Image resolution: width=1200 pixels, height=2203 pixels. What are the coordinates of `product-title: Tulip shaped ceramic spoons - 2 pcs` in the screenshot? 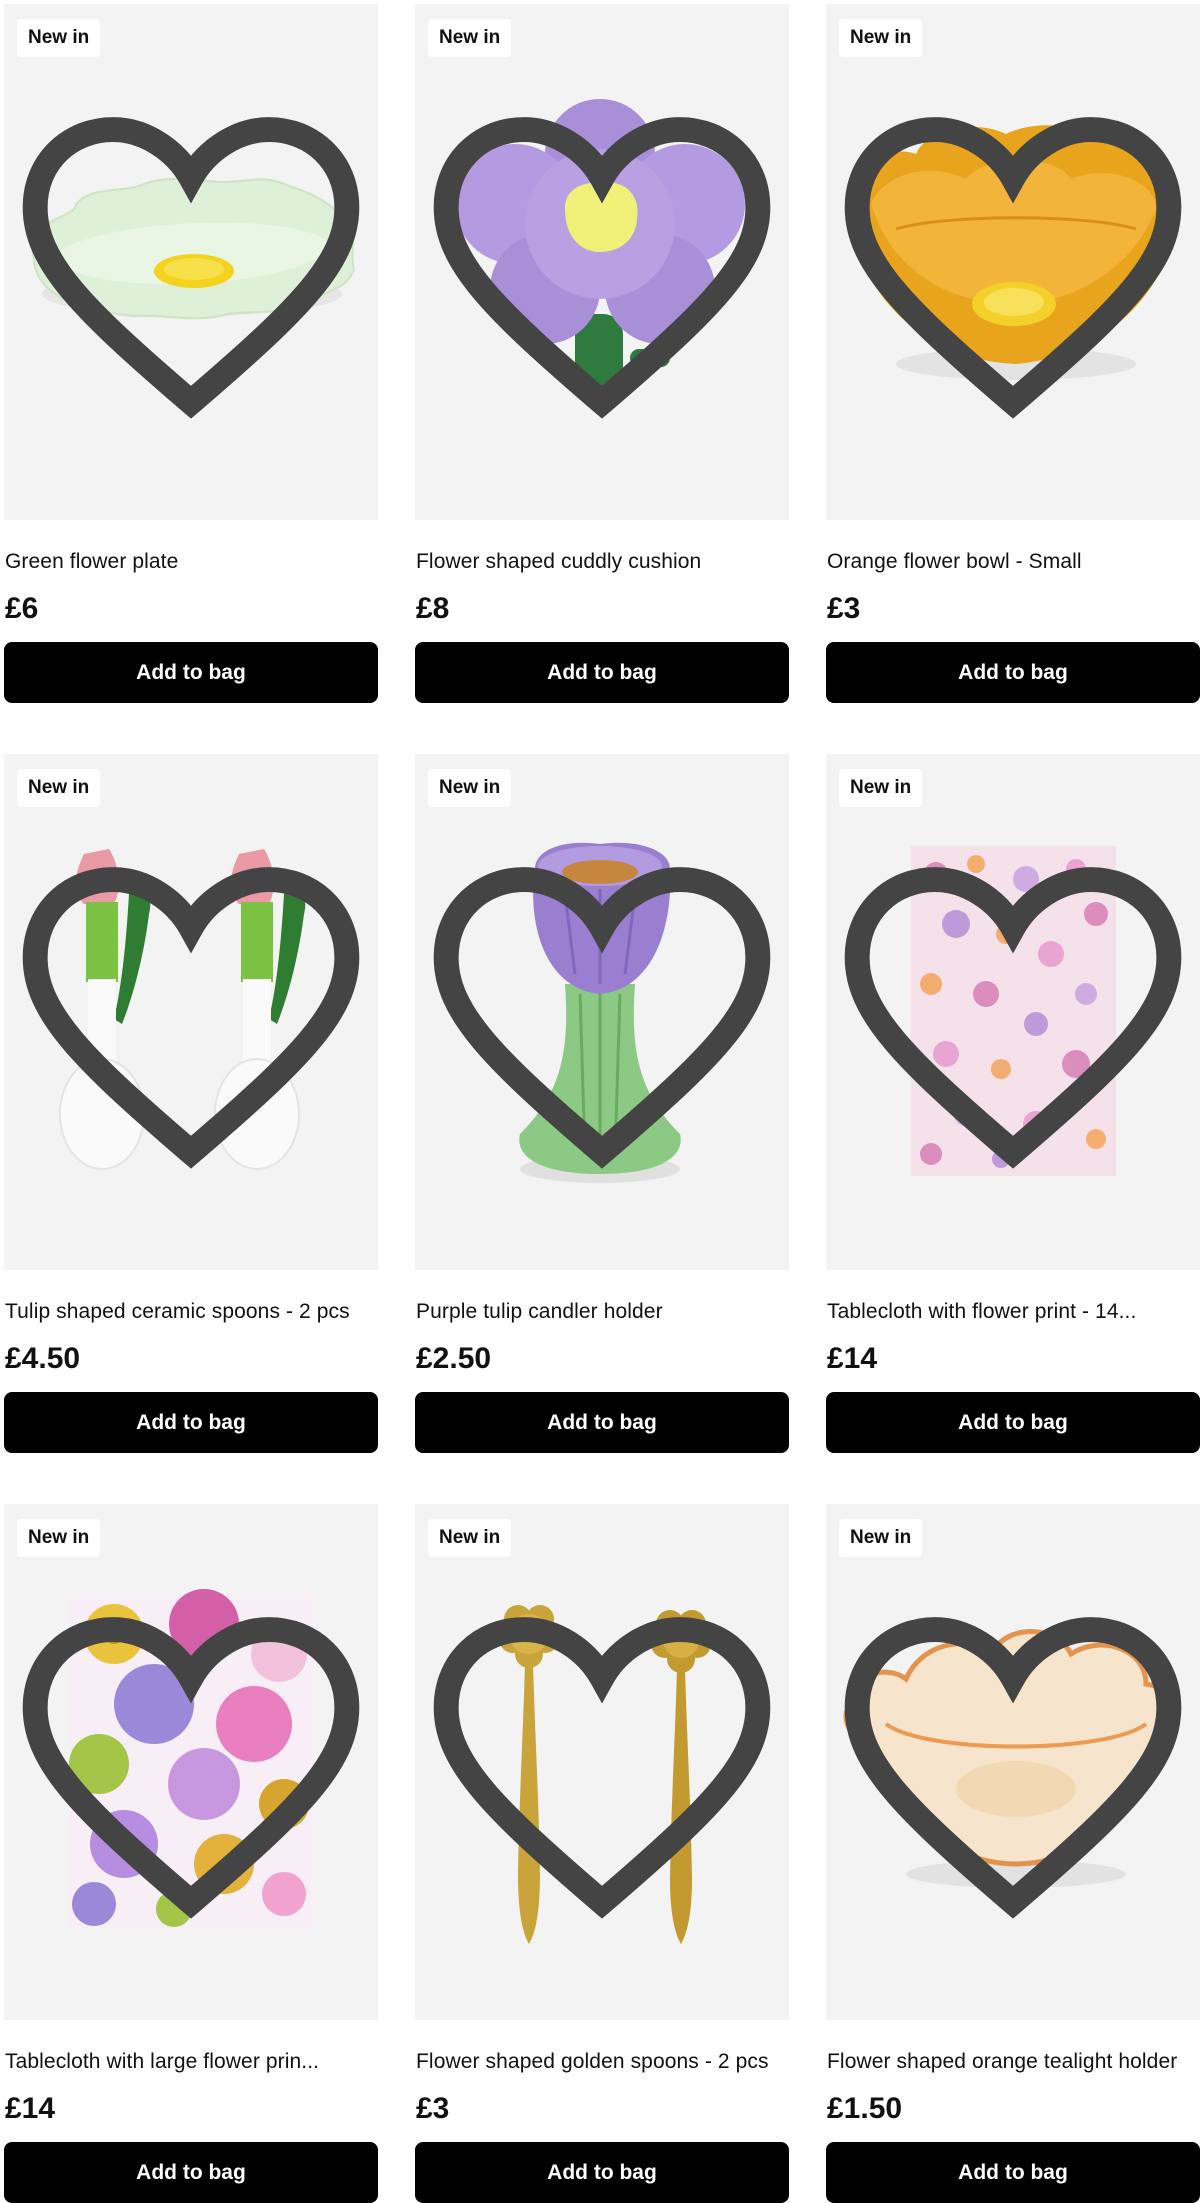 It's located at (191, 1312).